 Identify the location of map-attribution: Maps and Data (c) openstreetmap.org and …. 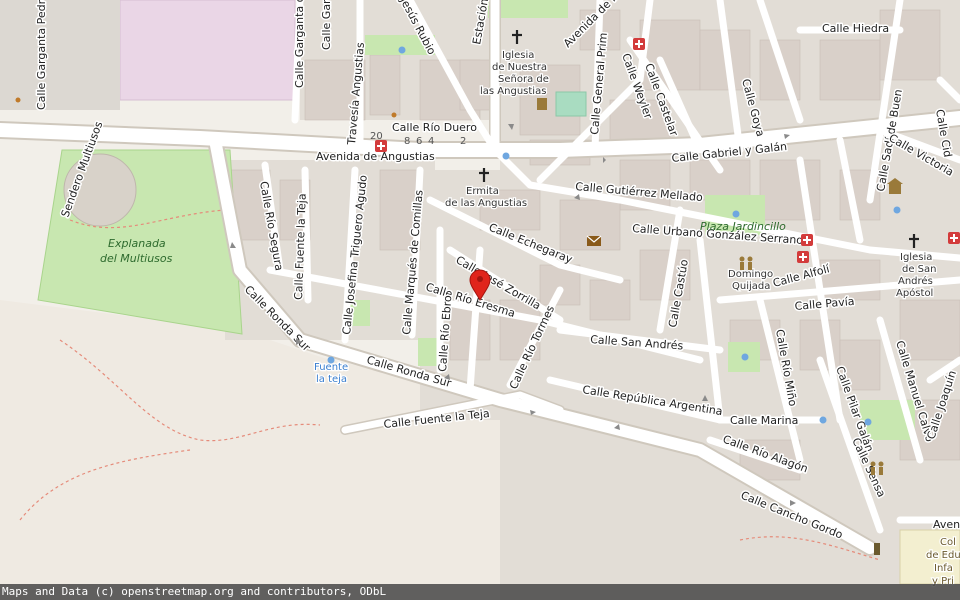
(480, 592).